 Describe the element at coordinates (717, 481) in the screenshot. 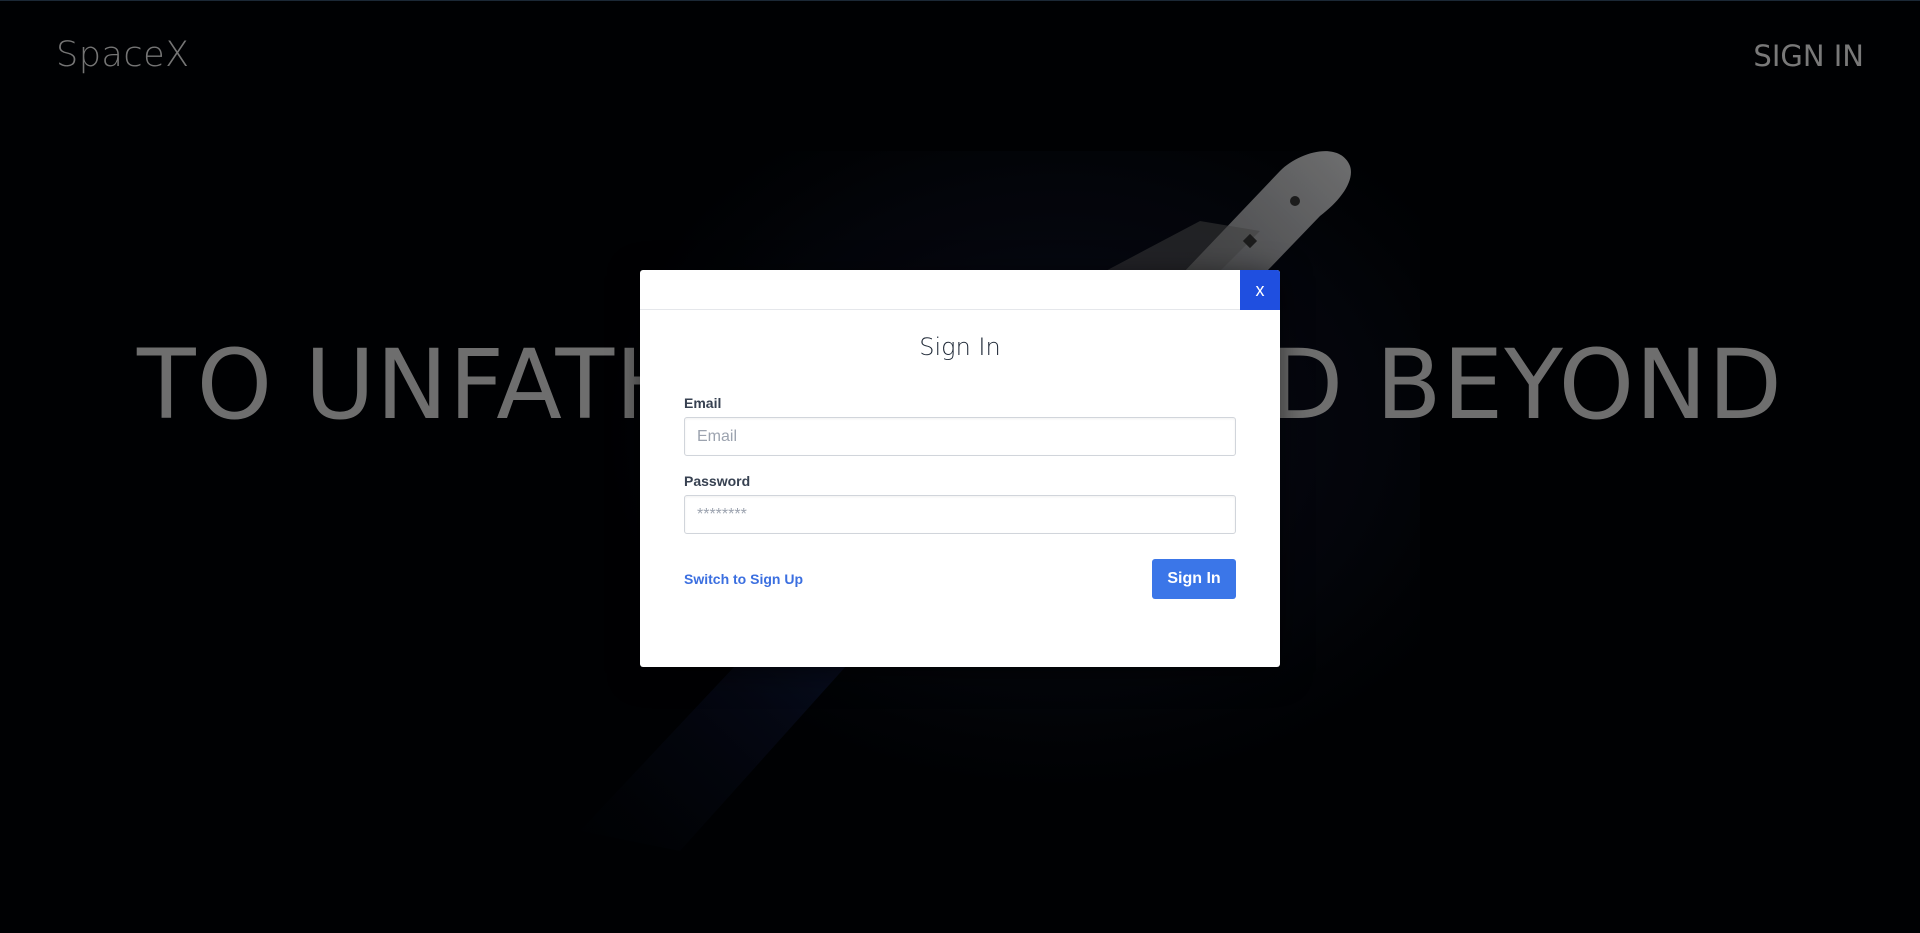

I see `password-label: Password` at that location.